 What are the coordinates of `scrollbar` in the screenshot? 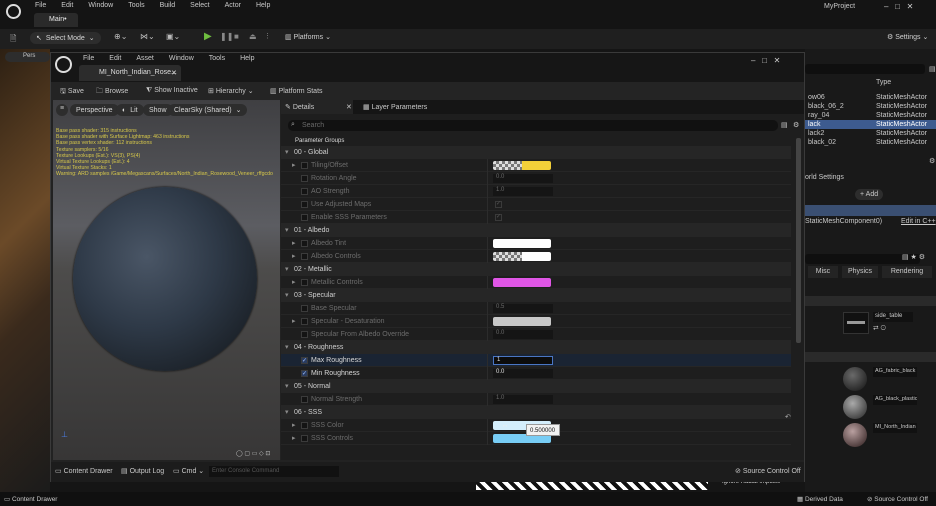 It's located at (798, 240).